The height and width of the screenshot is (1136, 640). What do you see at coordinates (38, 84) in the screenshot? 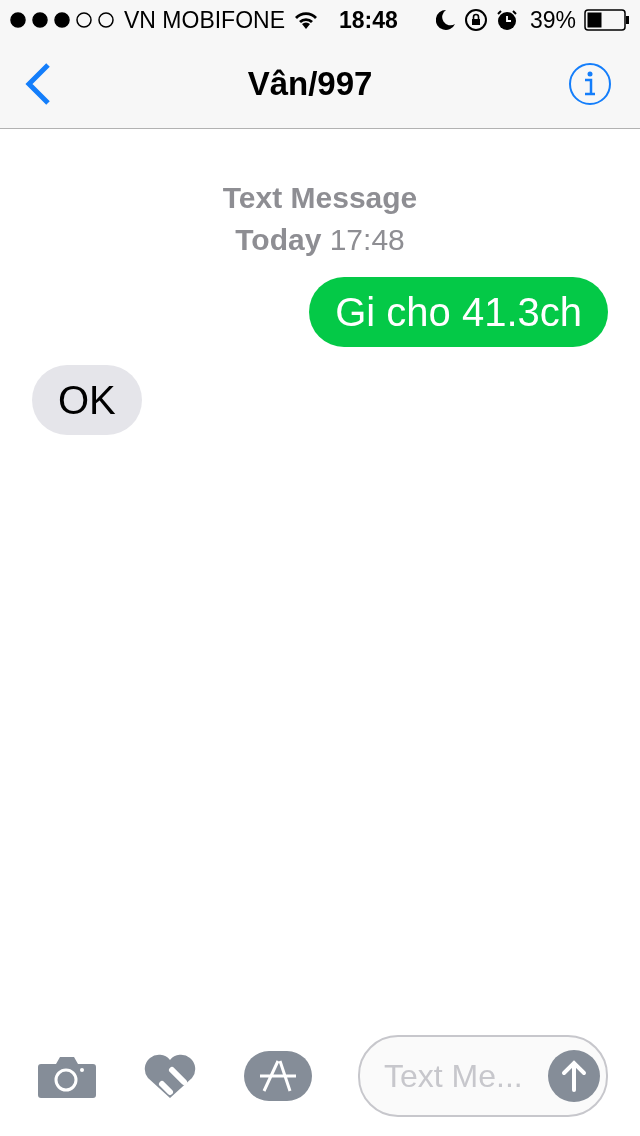
I see `back-chevron-icon` at bounding box center [38, 84].